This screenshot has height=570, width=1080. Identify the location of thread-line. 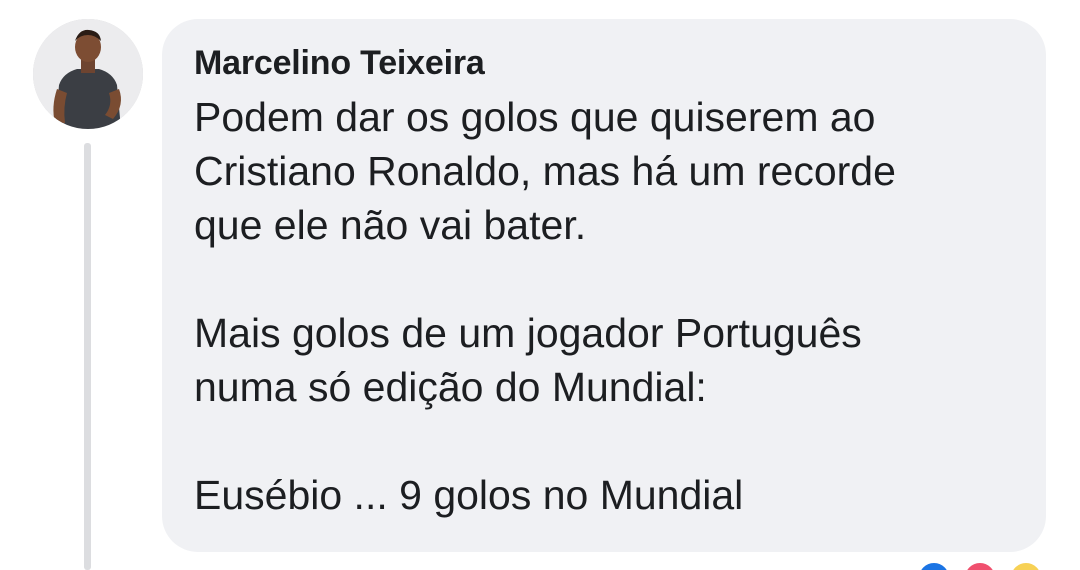
(87, 356).